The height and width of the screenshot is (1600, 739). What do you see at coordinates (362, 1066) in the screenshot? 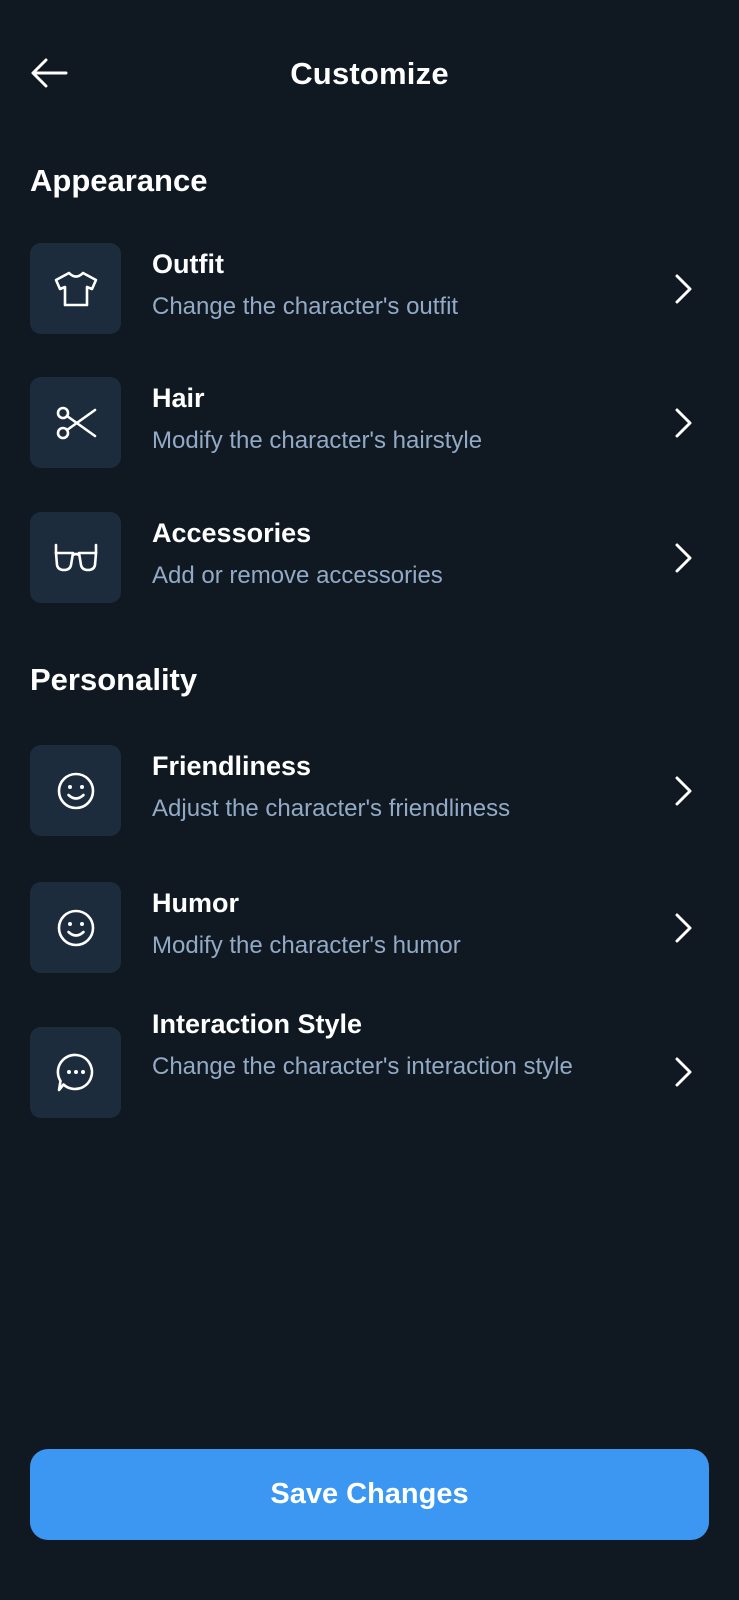
I see `item-subtitle: Change the character's interaction style` at bounding box center [362, 1066].